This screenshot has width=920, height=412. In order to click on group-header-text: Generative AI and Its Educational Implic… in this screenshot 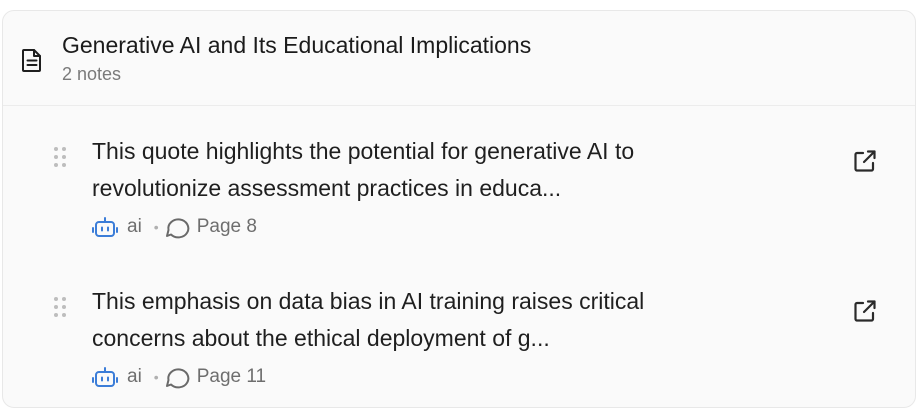, I will do `click(296, 58)`.